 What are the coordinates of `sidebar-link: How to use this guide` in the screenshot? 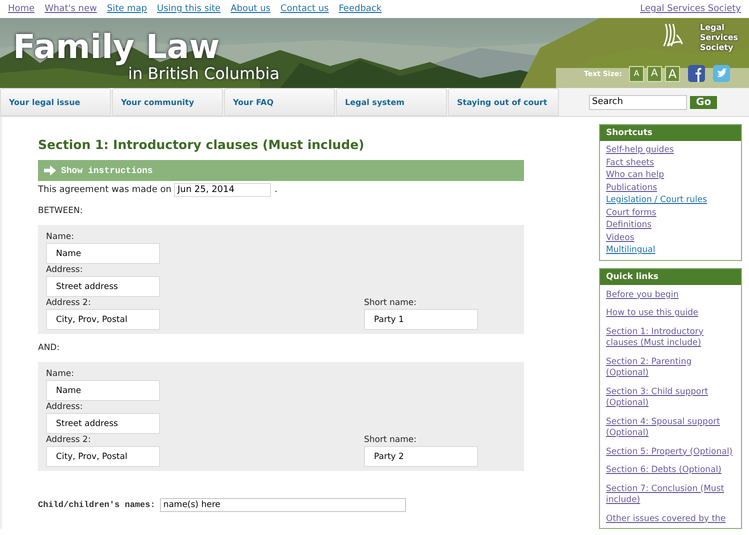 It's located at (652, 314).